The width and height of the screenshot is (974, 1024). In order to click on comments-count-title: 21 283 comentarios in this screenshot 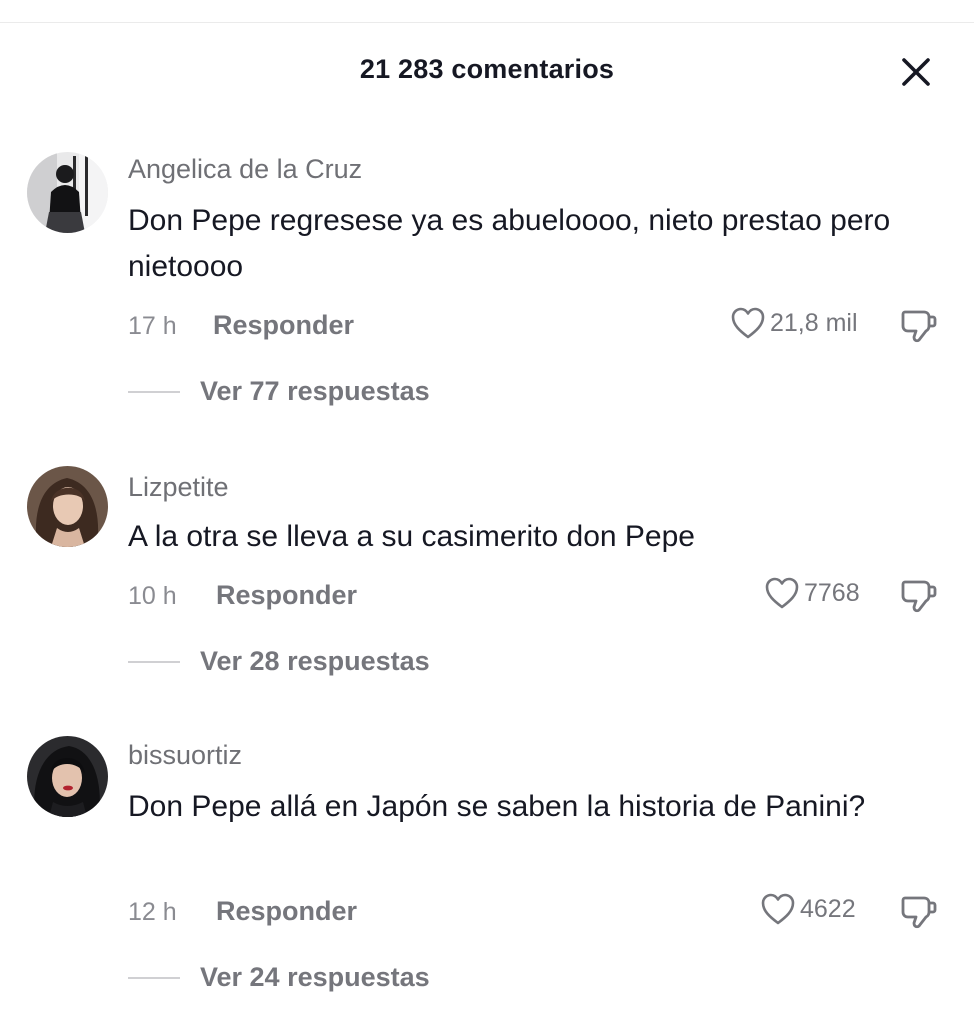, I will do `click(487, 69)`.